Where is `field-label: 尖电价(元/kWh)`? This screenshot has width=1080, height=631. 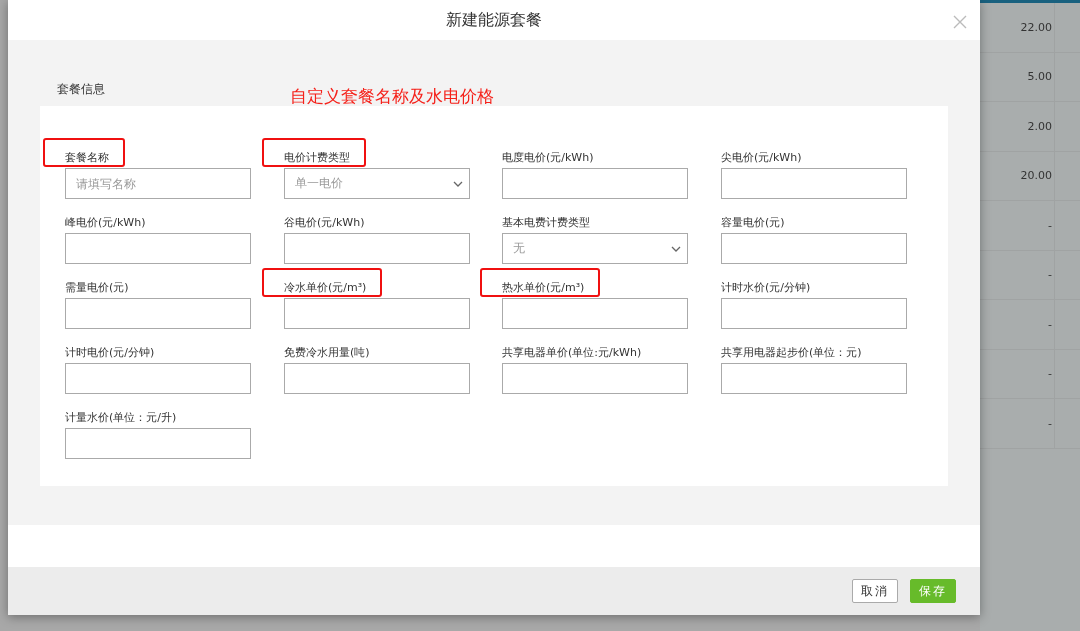
field-label: 尖电价(元/kWh) is located at coordinates (761, 157).